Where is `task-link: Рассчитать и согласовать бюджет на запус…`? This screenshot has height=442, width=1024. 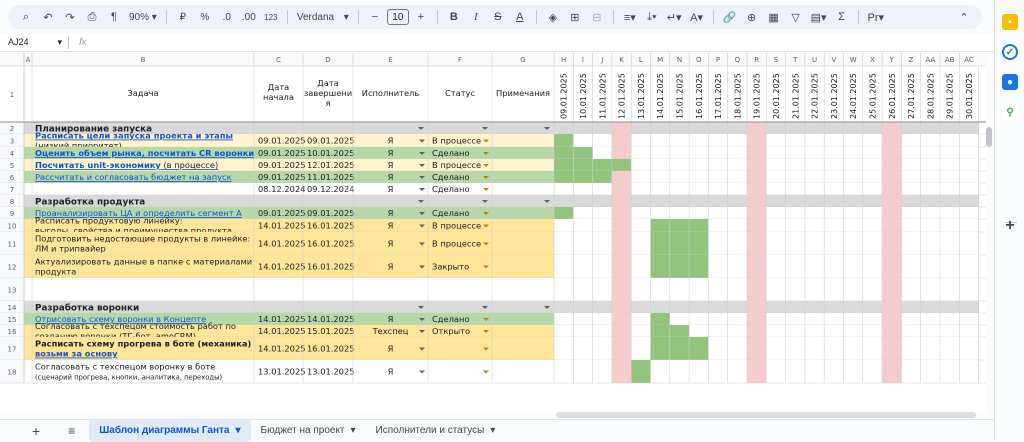
task-link: Рассчитать и согласовать бюджет на запус… is located at coordinates (133, 177).